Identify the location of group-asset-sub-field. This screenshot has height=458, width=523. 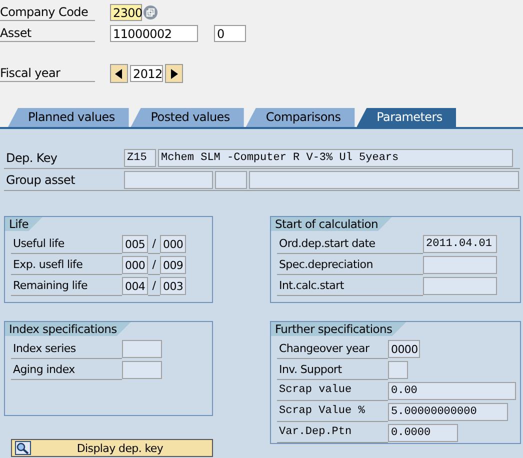
(231, 180).